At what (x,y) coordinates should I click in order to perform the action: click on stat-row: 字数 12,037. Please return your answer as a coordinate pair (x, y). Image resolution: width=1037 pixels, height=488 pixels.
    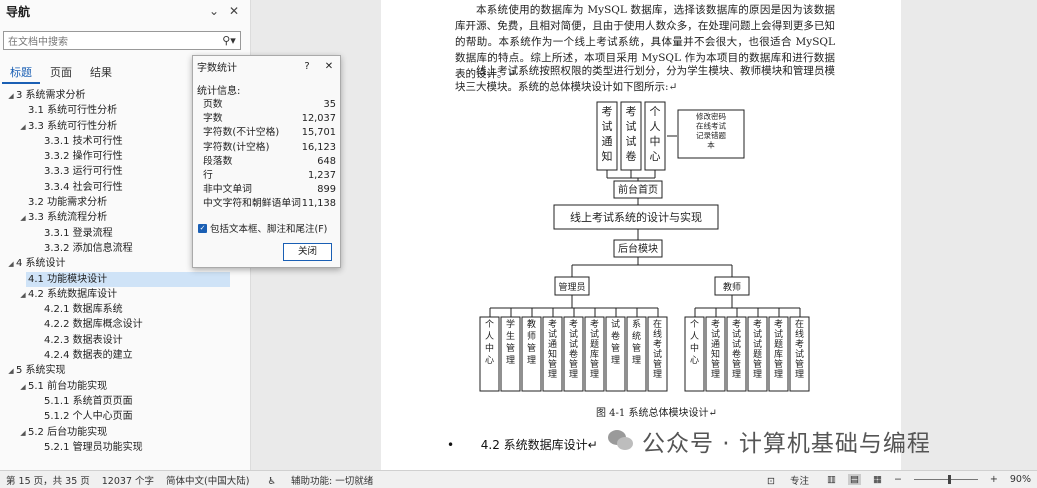
    Looking at the image, I should click on (266, 119).